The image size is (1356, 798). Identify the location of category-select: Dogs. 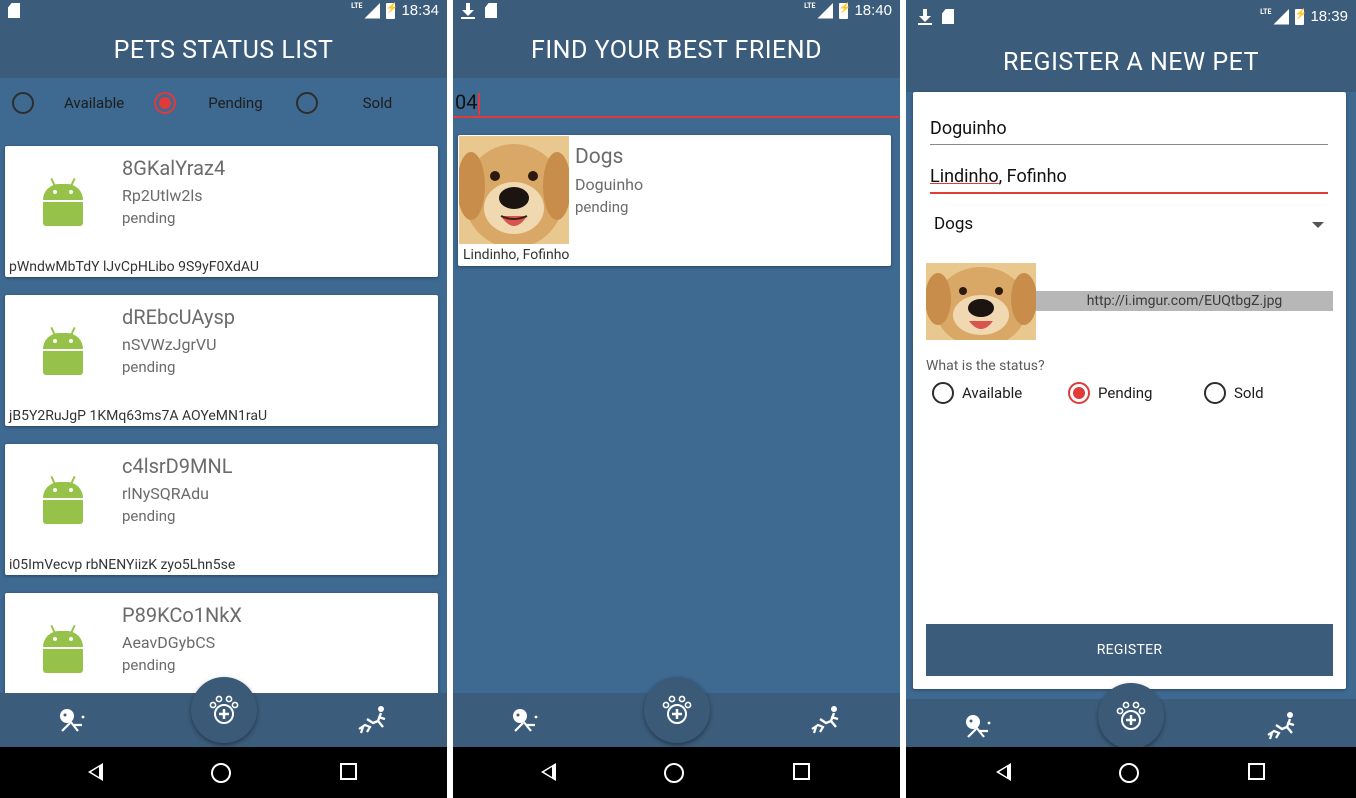
(1129, 224).